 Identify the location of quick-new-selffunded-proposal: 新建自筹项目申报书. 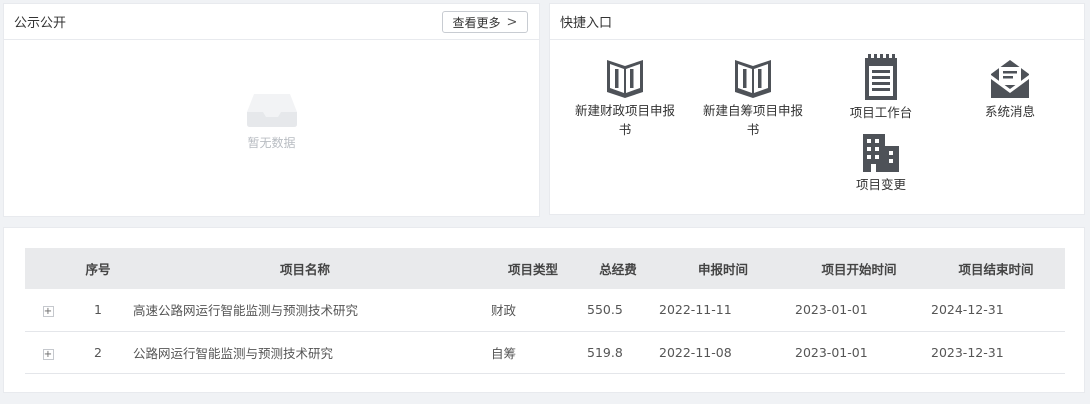
(753, 97).